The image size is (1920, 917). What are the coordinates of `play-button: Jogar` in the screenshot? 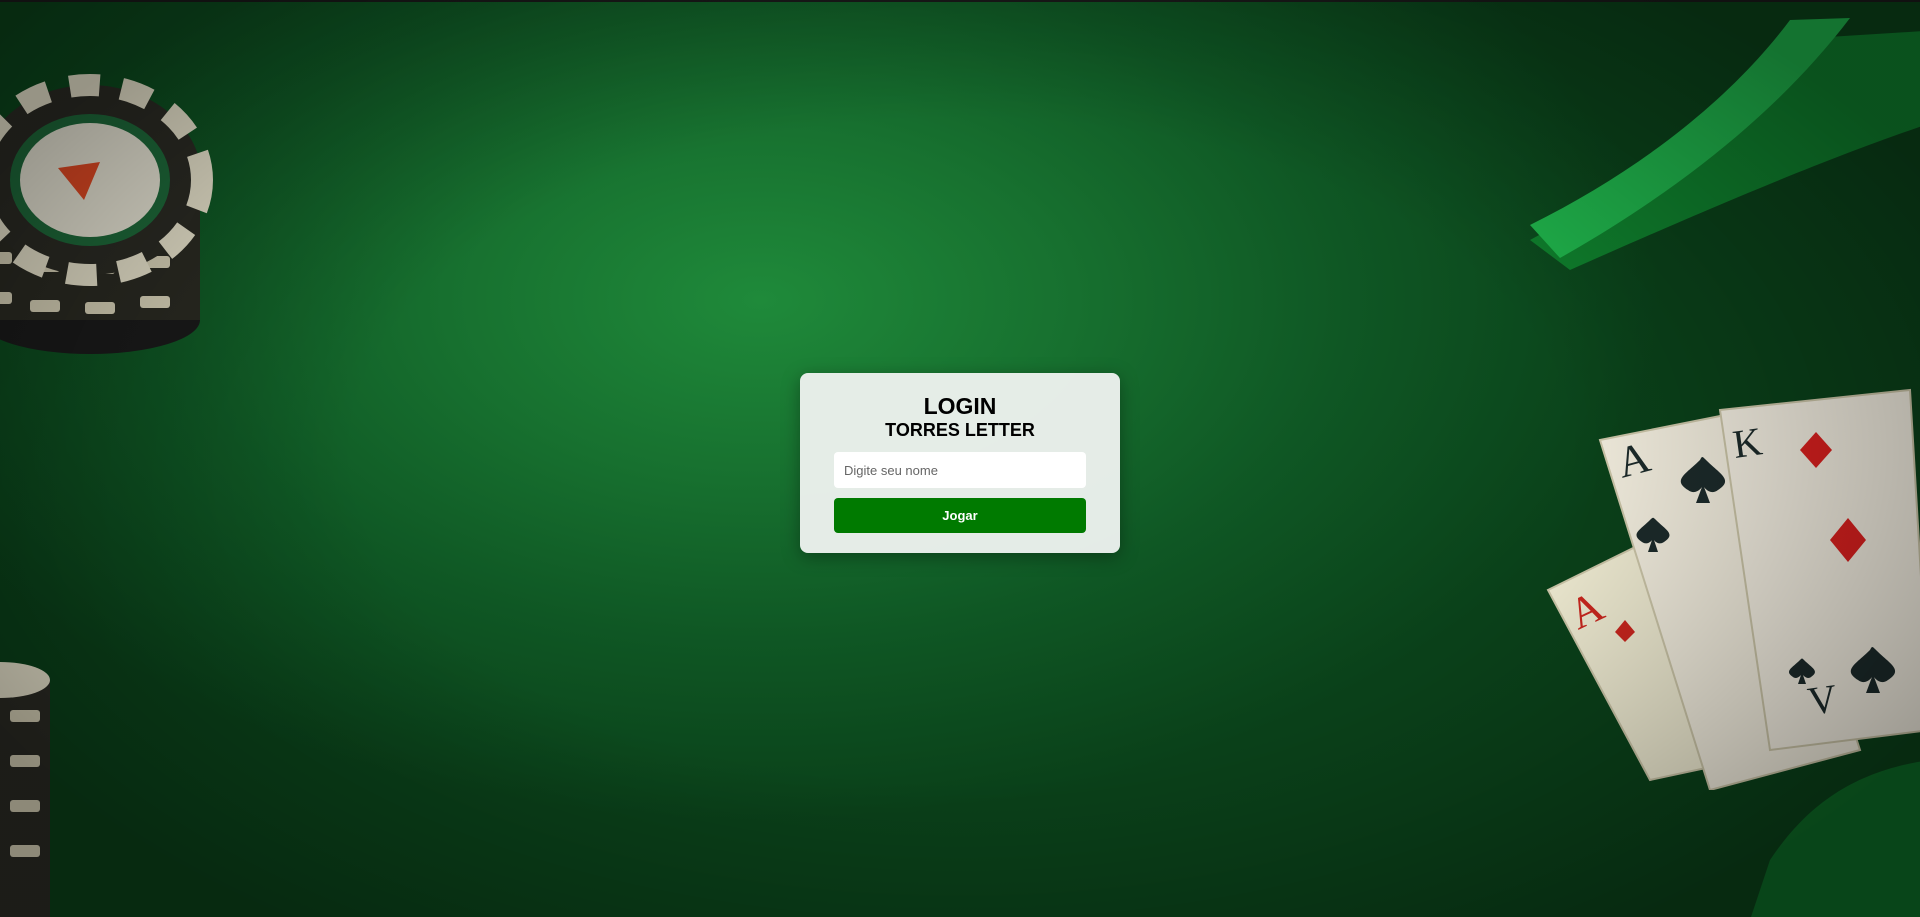 It's located at (960, 515).